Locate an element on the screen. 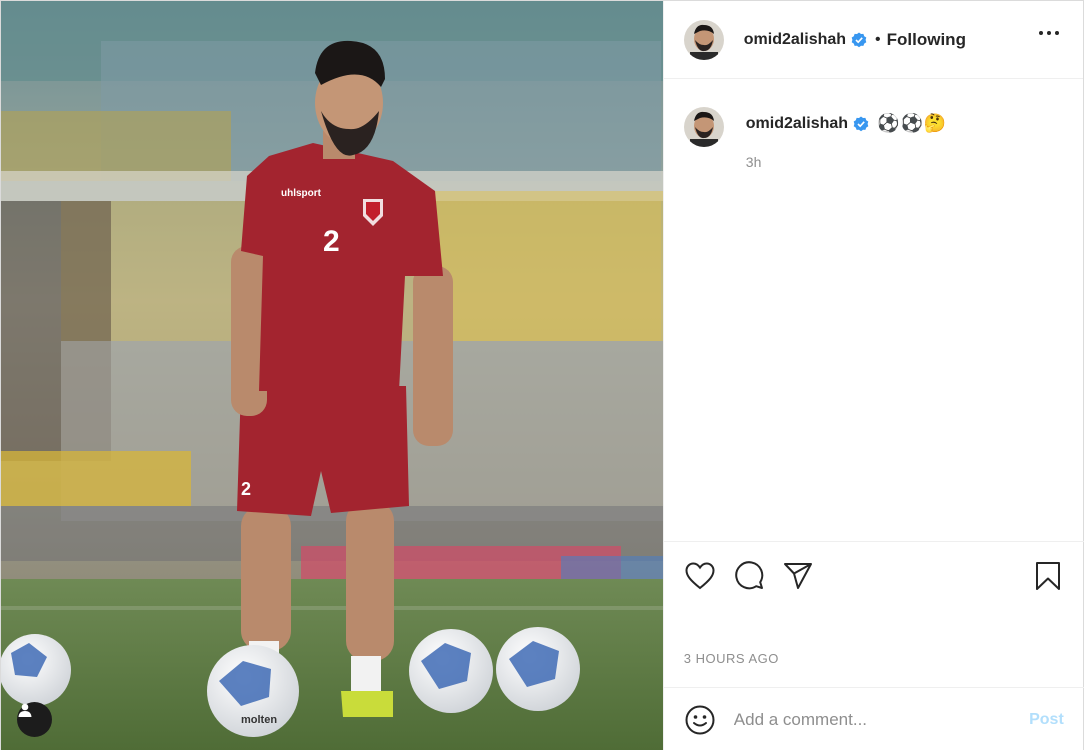  comment-input is located at coordinates (878, 719).